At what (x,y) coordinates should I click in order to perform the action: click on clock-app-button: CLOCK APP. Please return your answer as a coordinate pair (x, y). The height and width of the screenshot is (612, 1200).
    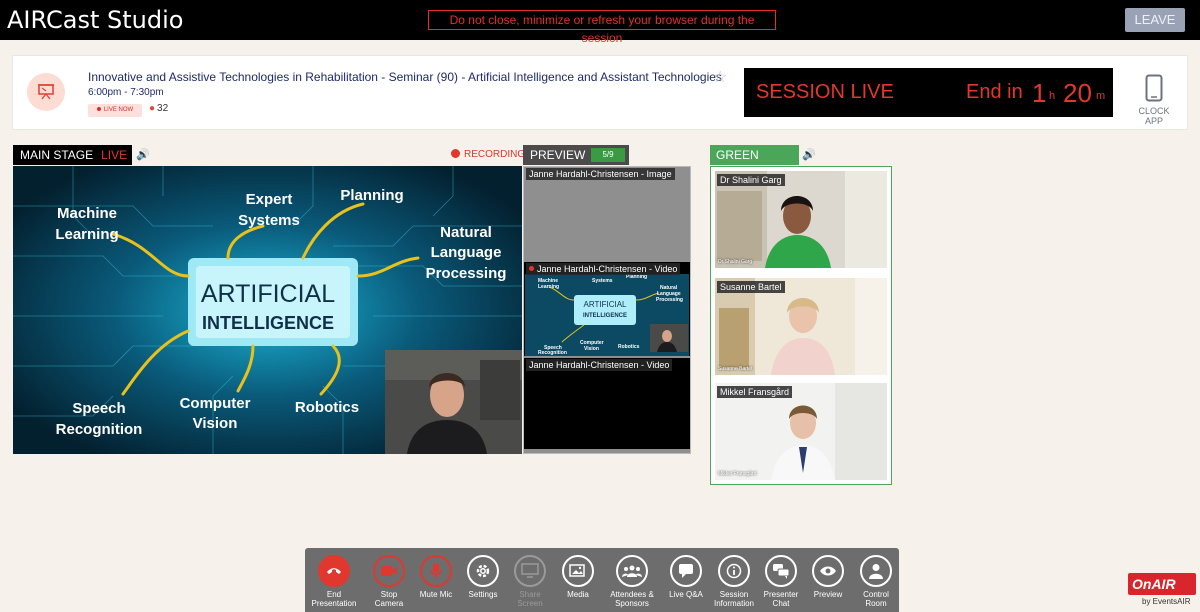
    Looking at the image, I should click on (1154, 100).